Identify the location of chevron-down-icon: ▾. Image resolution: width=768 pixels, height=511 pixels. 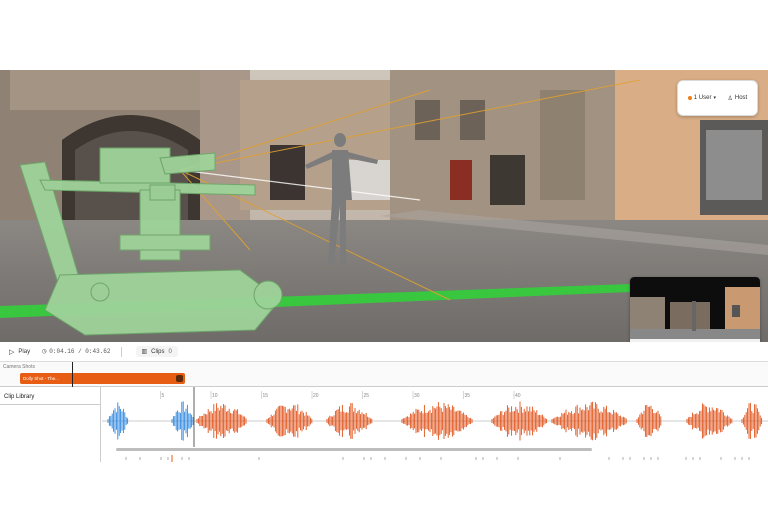
(714, 98).